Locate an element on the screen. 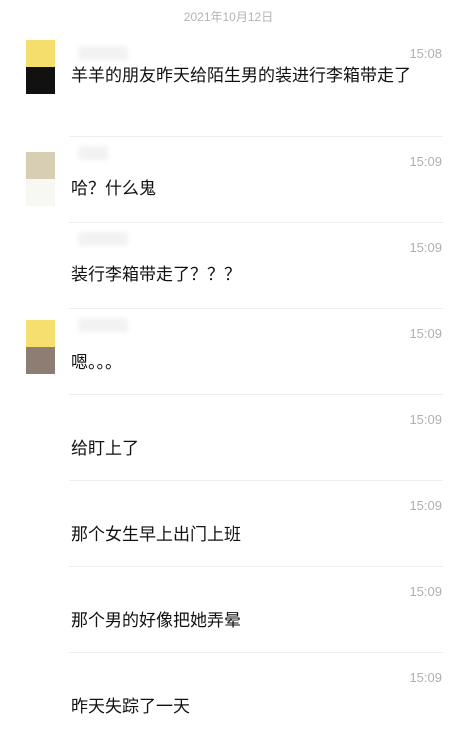  message-text: 嗯。。。 is located at coordinates (256, 363).